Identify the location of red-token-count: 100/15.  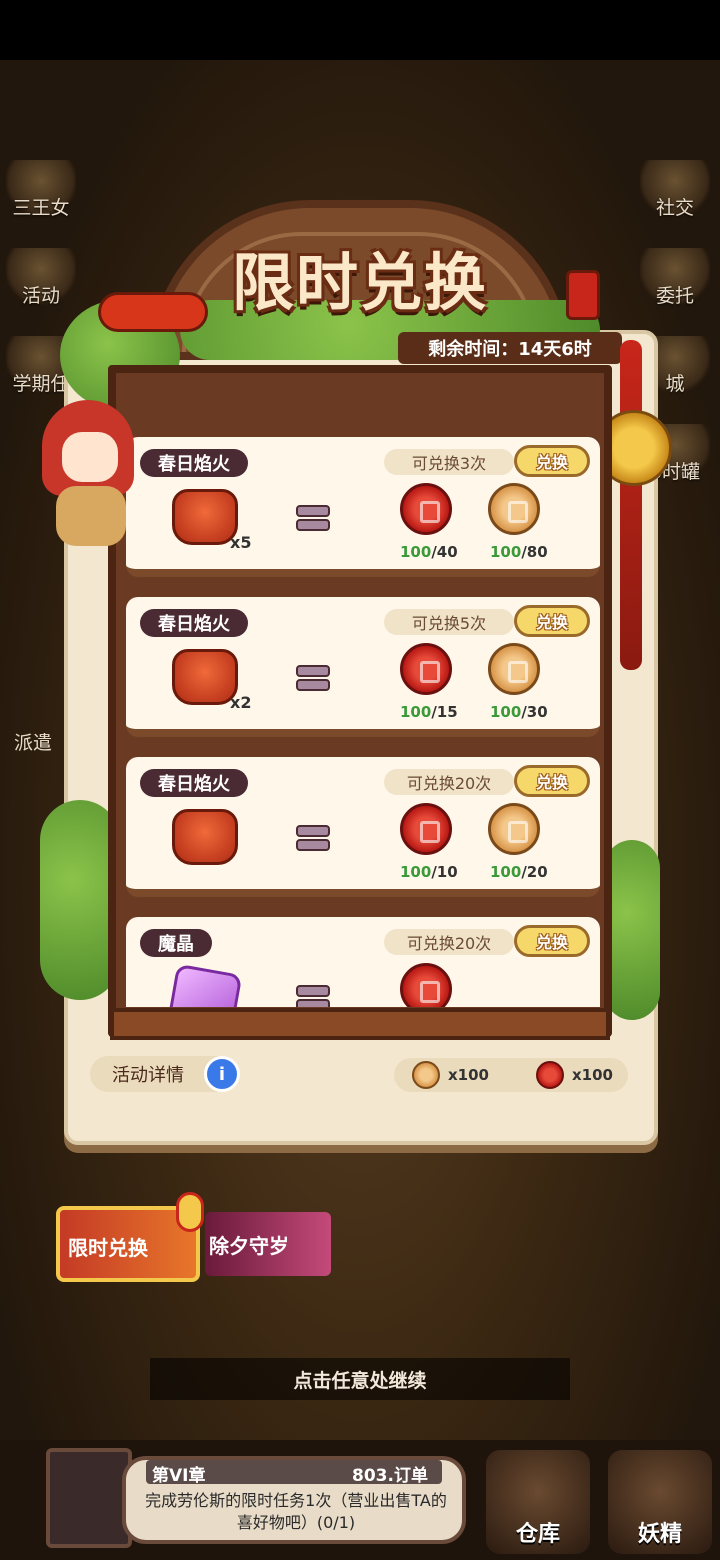
(429, 712).